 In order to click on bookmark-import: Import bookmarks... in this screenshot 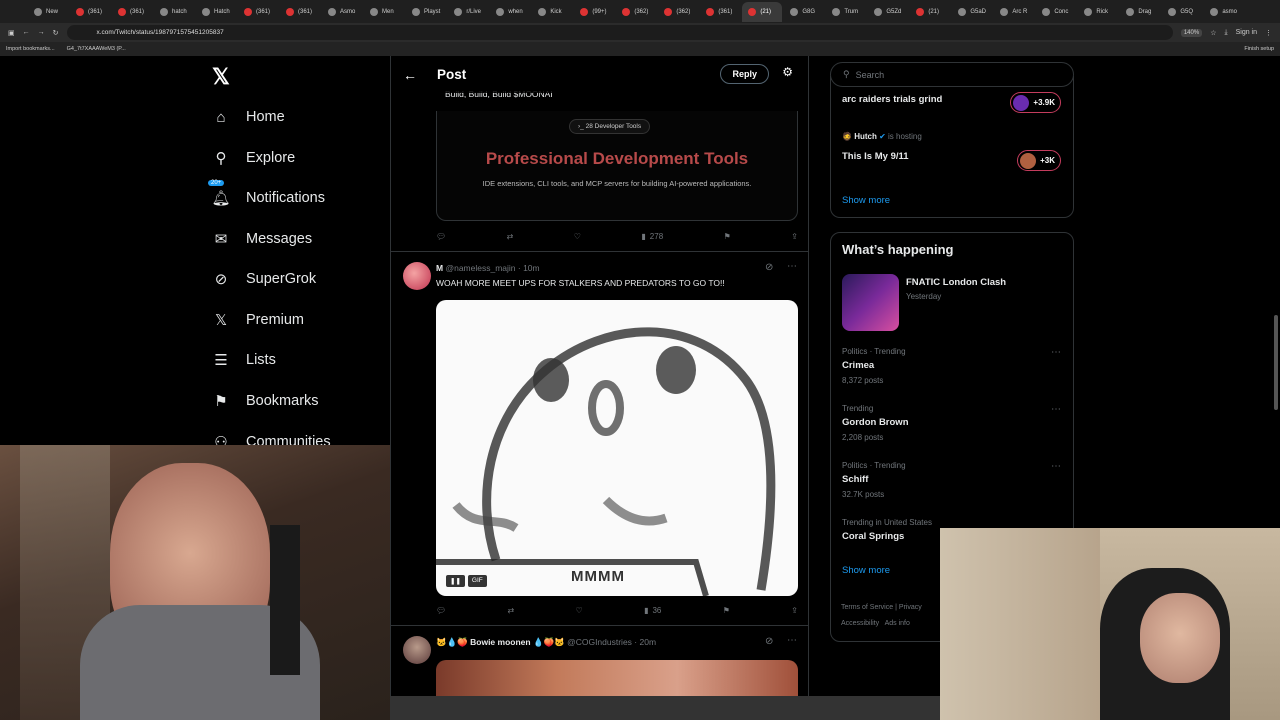, I will do `click(30, 49)`.